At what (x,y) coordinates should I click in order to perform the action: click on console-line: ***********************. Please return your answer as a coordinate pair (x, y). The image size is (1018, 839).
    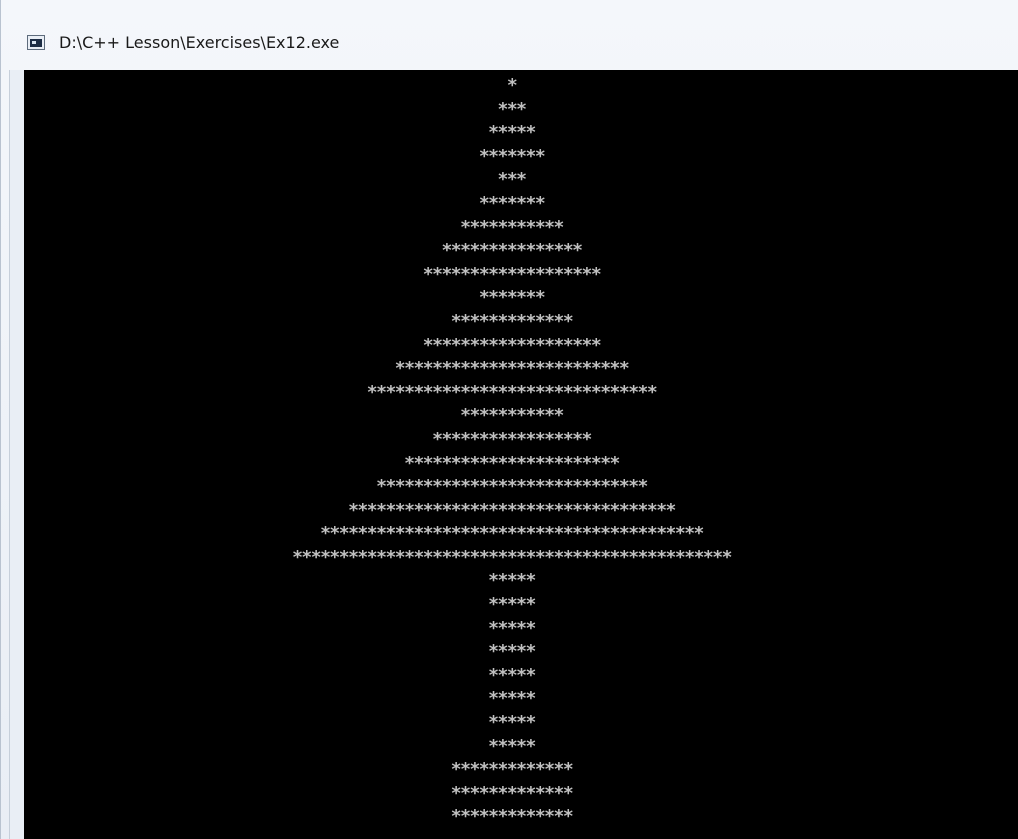
    Looking at the image, I should click on (512, 463).